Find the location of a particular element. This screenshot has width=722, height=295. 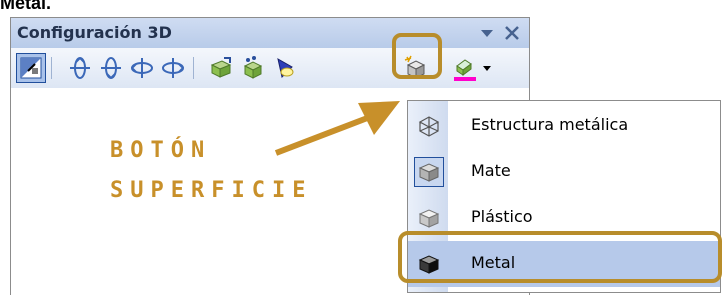

3d-on-off-icon is located at coordinates (31, 68).